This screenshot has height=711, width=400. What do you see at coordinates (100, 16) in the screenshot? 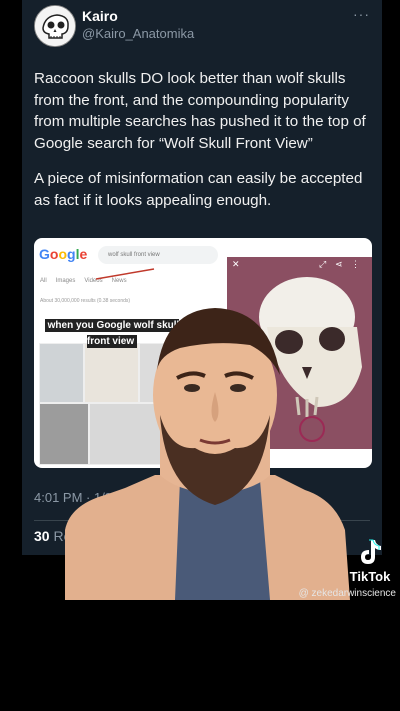
I see `author-name: Kairo` at bounding box center [100, 16].